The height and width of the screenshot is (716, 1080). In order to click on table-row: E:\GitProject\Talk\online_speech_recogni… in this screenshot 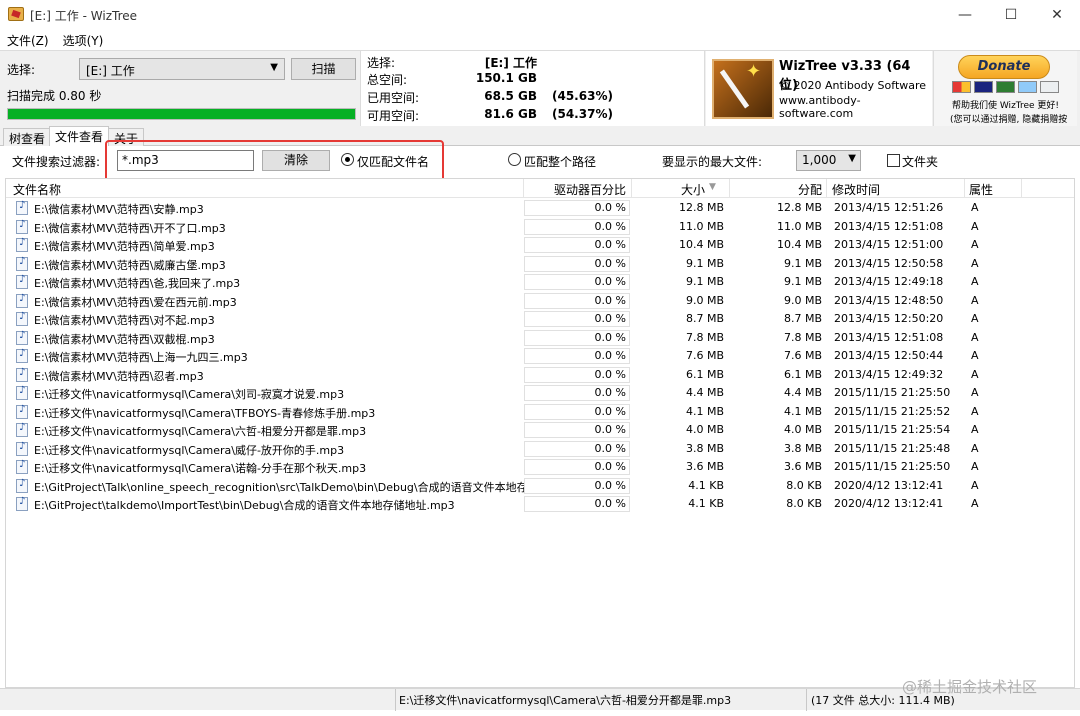, I will do `click(540, 486)`.